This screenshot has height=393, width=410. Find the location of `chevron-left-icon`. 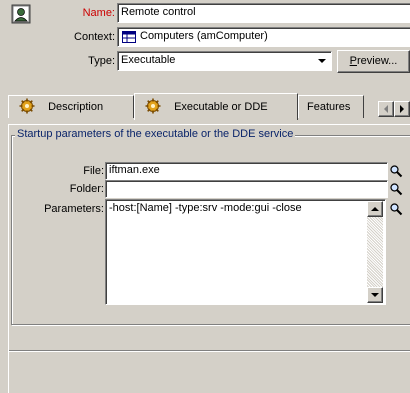

chevron-left-icon is located at coordinates (386, 112).